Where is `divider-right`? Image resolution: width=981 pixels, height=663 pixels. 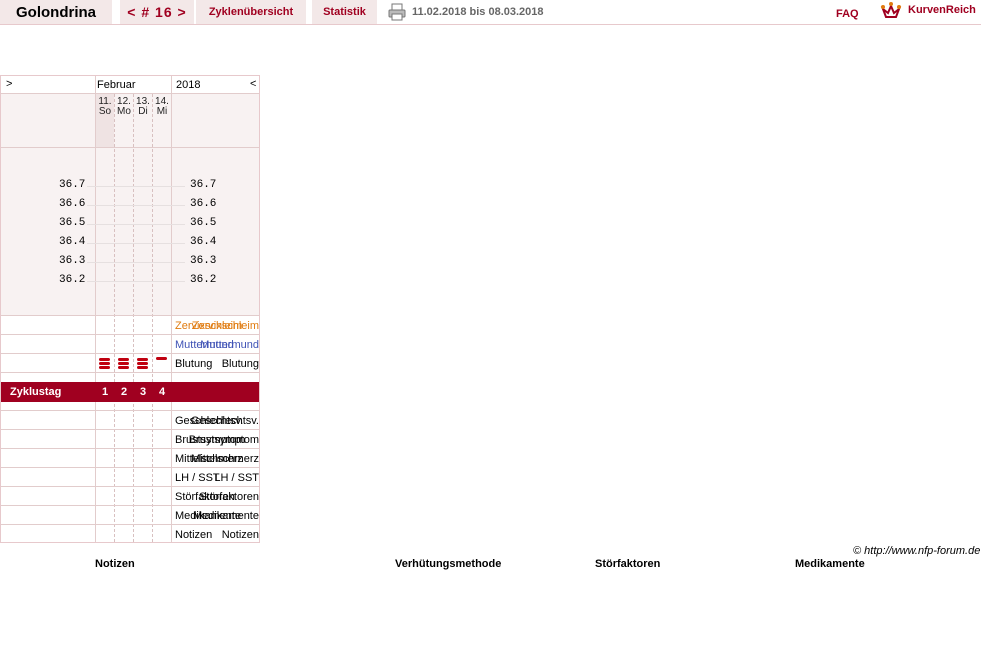
divider-right is located at coordinates (171, 309).